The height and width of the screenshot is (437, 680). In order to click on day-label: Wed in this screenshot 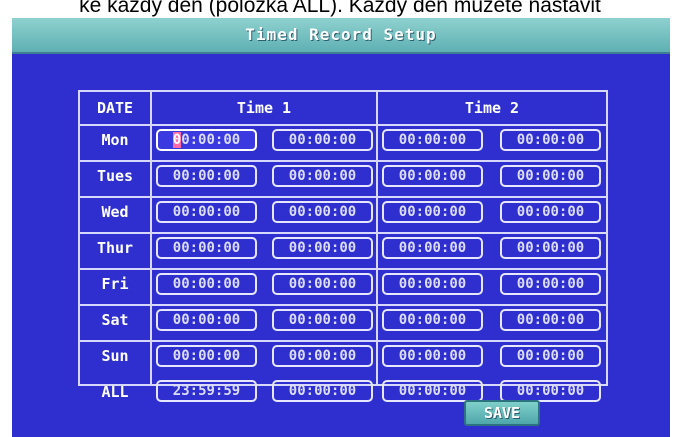, I will do `click(115, 212)`.